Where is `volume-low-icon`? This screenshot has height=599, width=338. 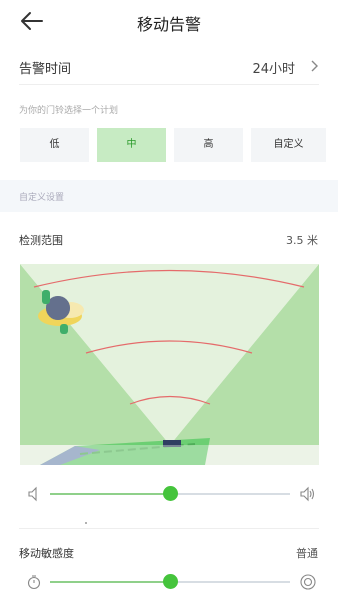
volume-low-icon is located at coordinates (32, 494).